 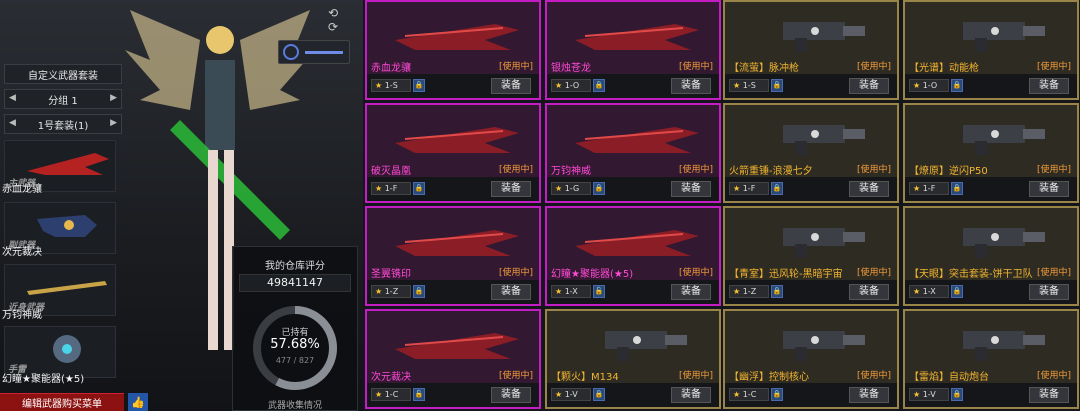 I want to click on level-text: 1-O, so click(x=930, y=85).